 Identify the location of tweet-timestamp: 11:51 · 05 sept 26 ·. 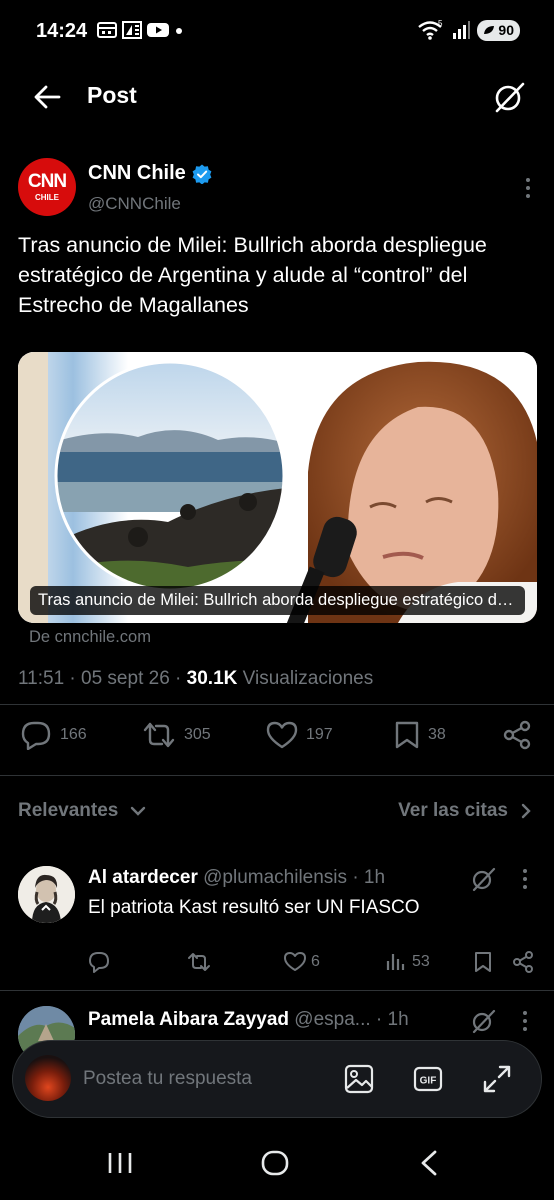
(102, 678).